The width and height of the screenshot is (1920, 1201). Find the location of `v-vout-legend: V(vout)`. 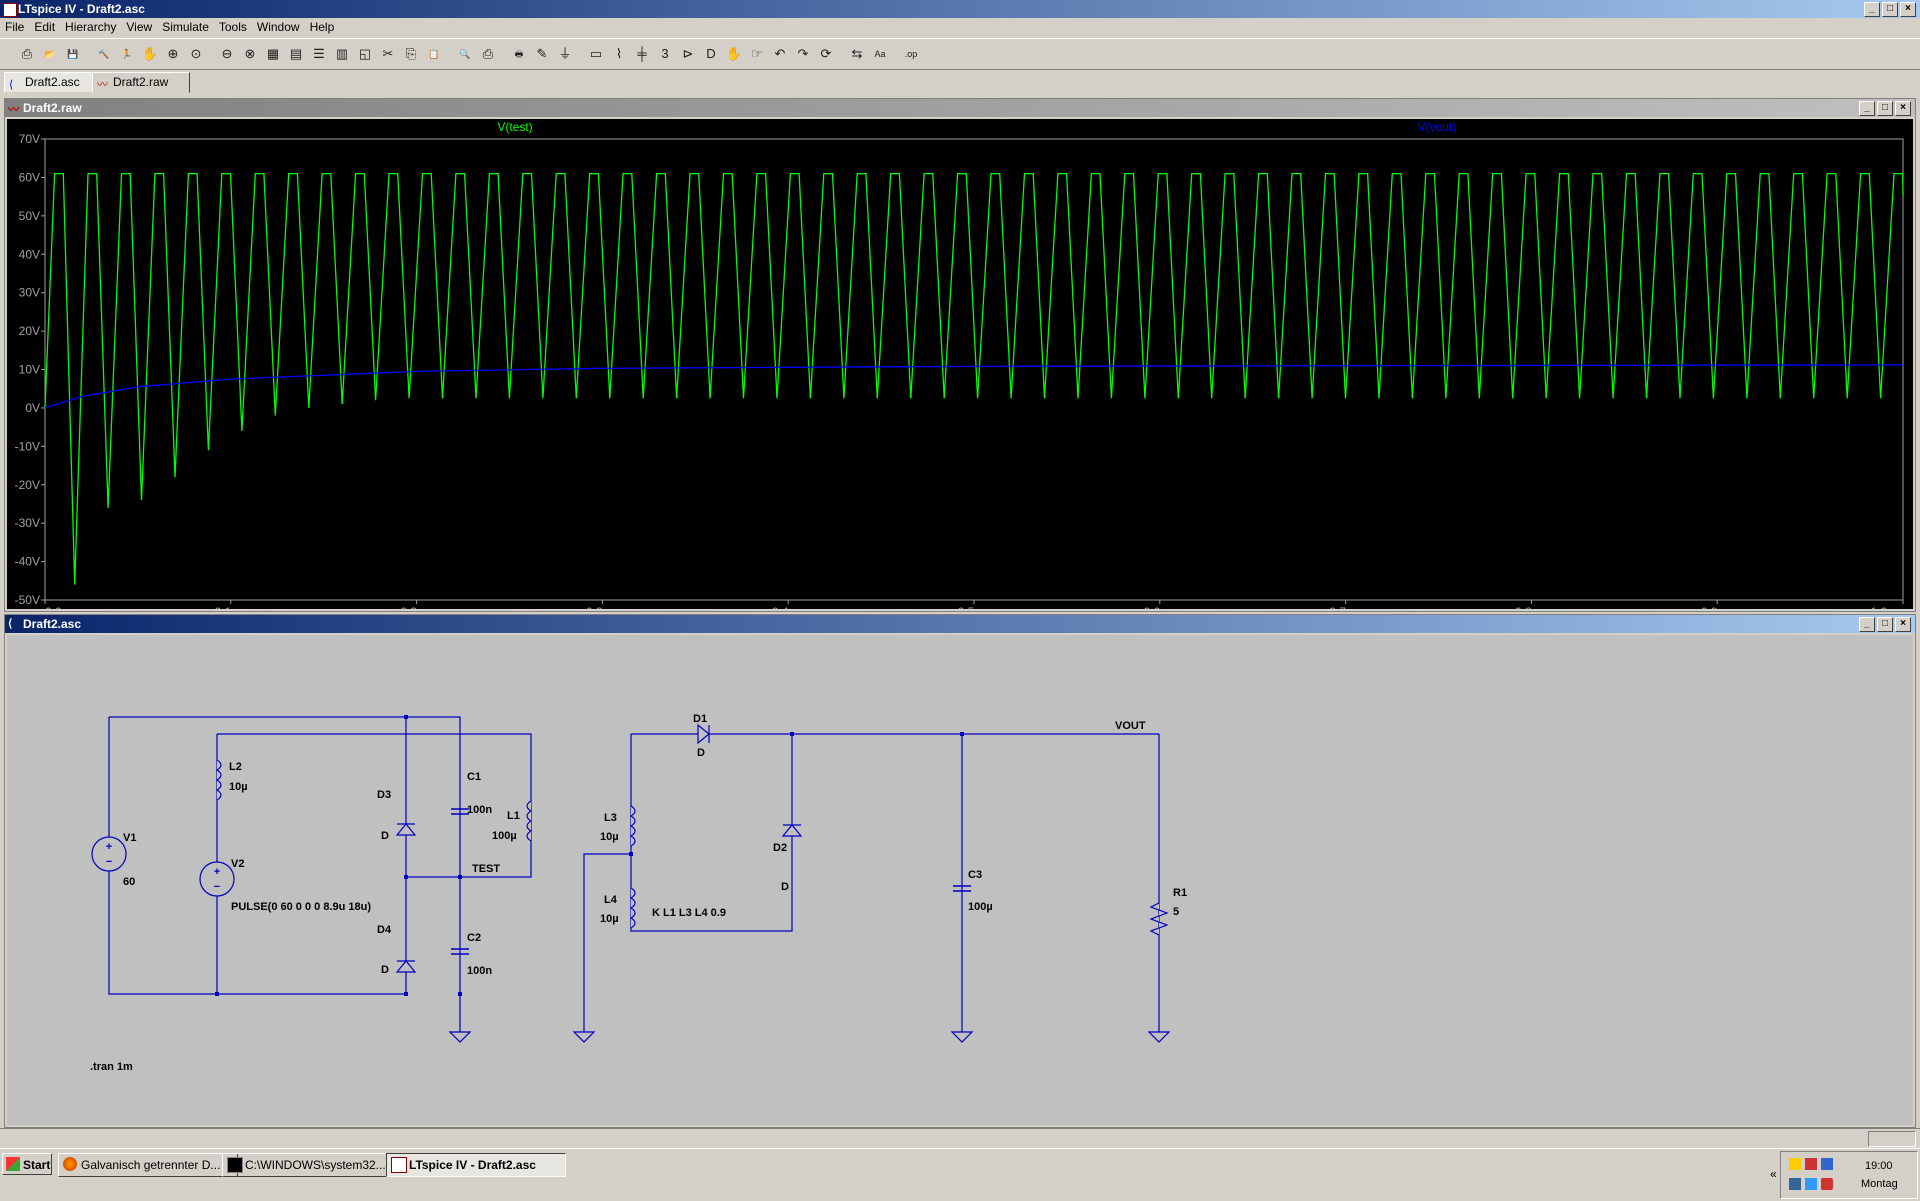

v-vout-legend: V(vout) is located at coordinates (1437, 127).